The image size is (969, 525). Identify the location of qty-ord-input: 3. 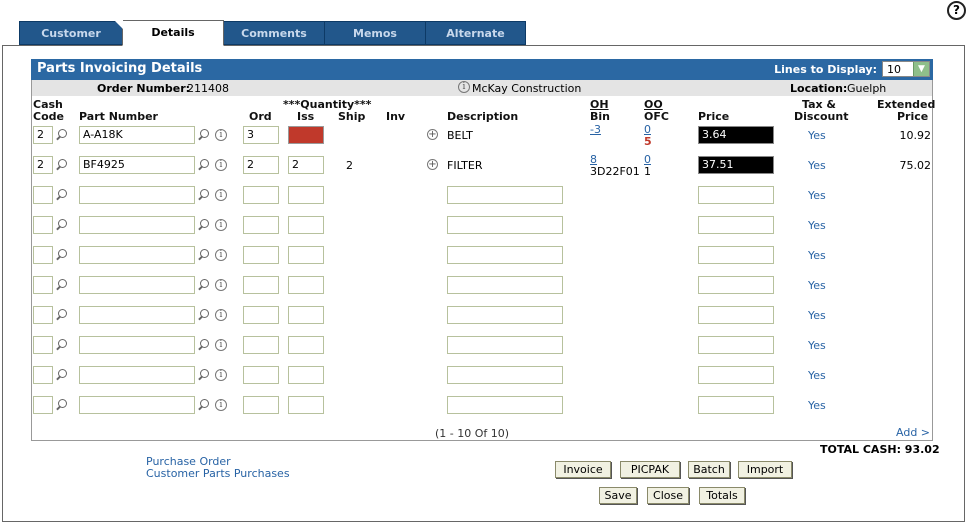
(261, 135).